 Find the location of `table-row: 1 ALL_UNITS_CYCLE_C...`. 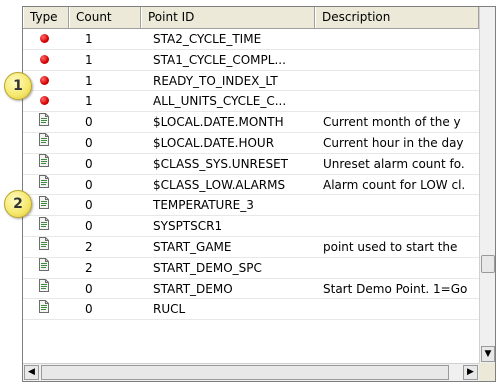

table-row: 1 ALL_UNITS_CYCLE_C... is located at coordinates (251, 102).